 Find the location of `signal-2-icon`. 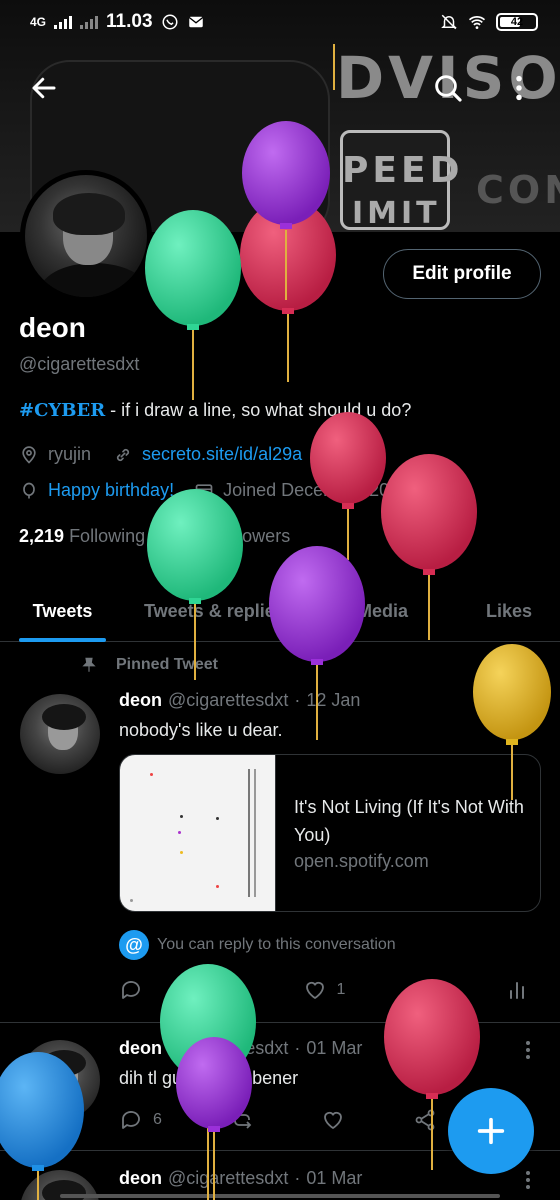

signal-2-icon is located at coordinates (89, 22).